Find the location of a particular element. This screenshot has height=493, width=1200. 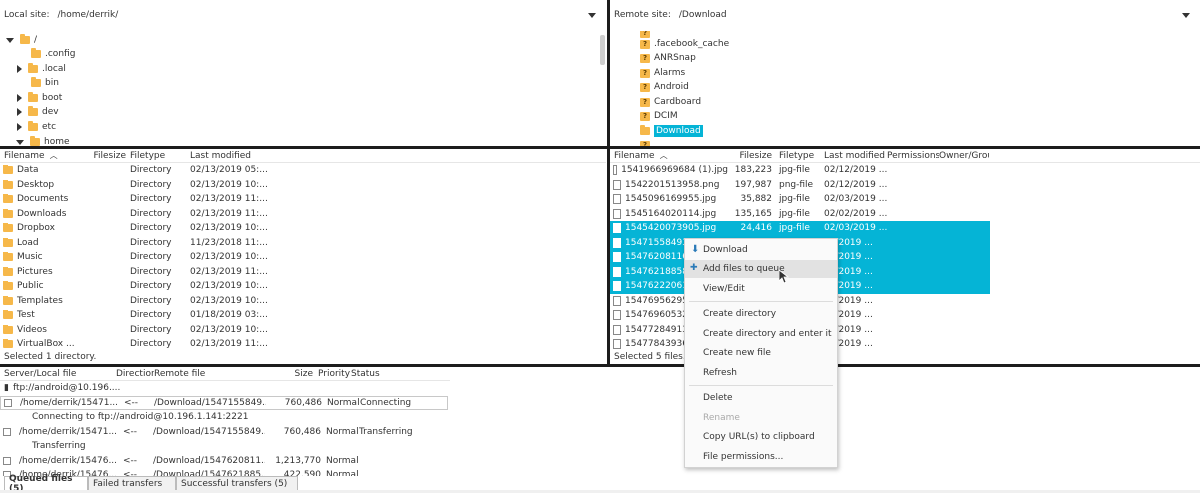

col-server: Server/Local file is located at coordinates (58, 374).